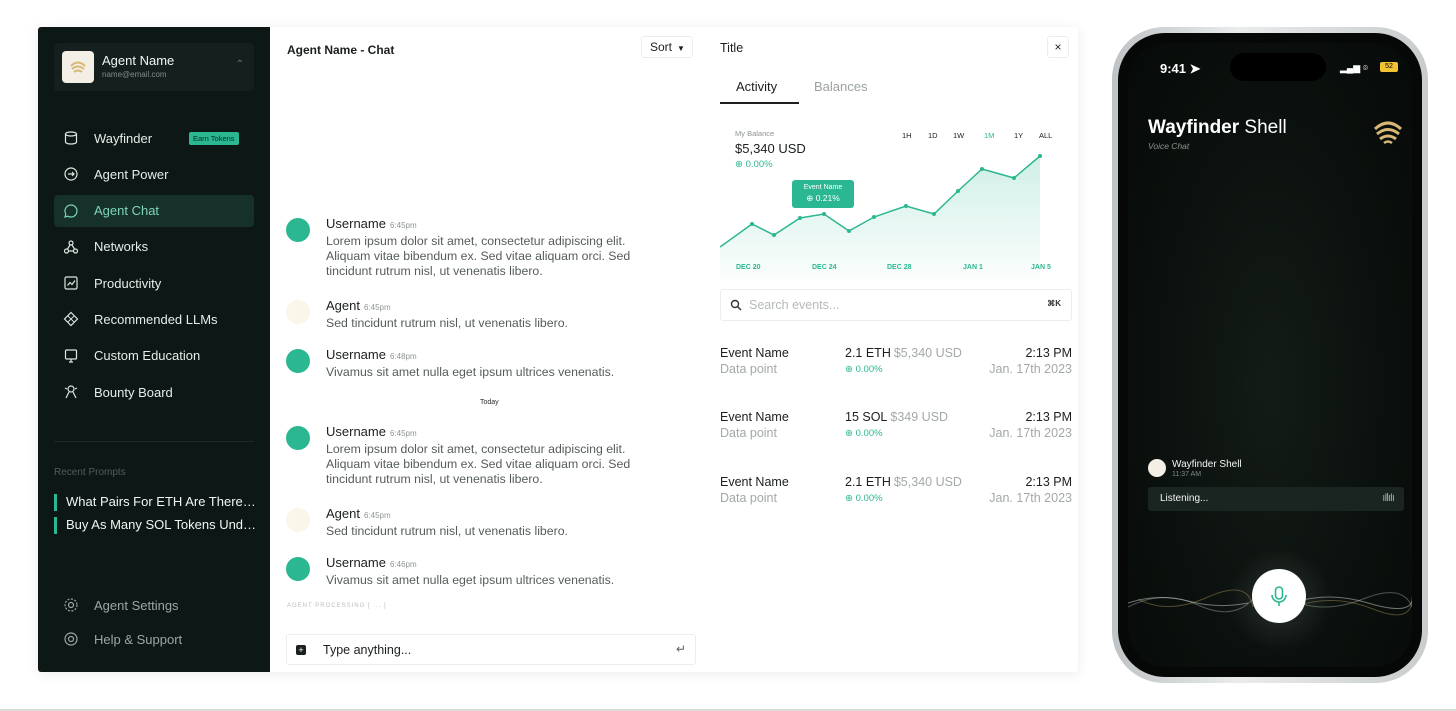  Describe the element at coordinates (732, 48) in the screenshot. I see `panel-title: Title` at that location.